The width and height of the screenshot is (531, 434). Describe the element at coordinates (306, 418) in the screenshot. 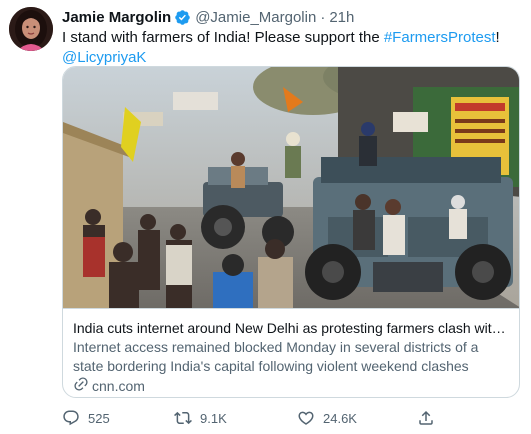

I see `heart-icon` at that location.